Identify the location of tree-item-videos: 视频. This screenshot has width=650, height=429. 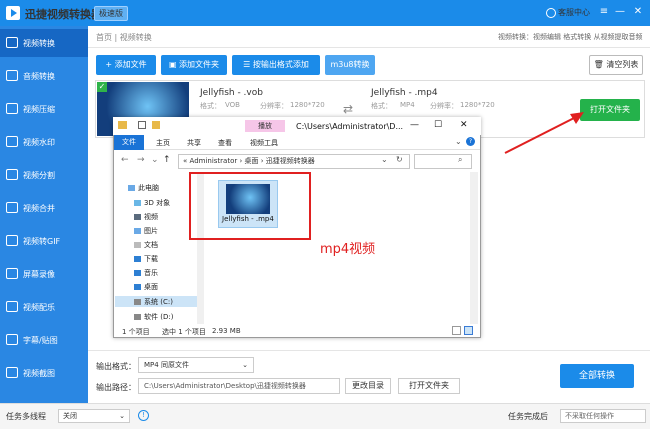
(146, 217).